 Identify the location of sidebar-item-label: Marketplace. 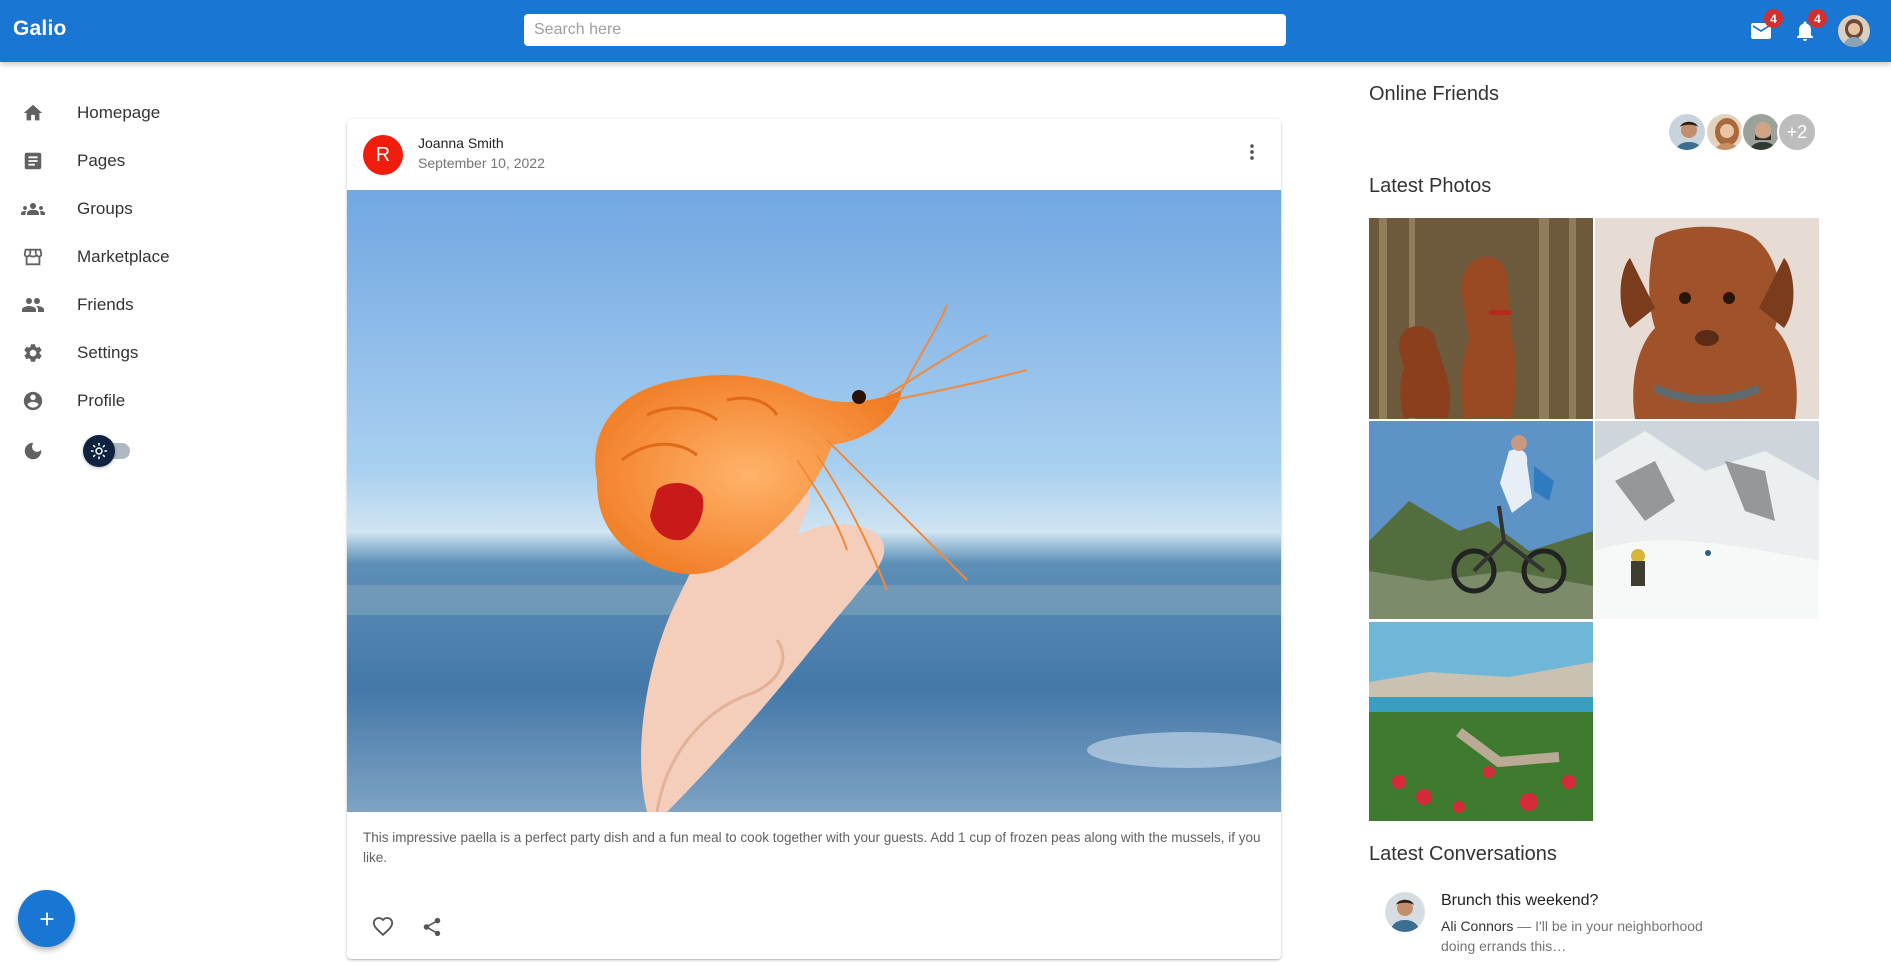
(123, 256).